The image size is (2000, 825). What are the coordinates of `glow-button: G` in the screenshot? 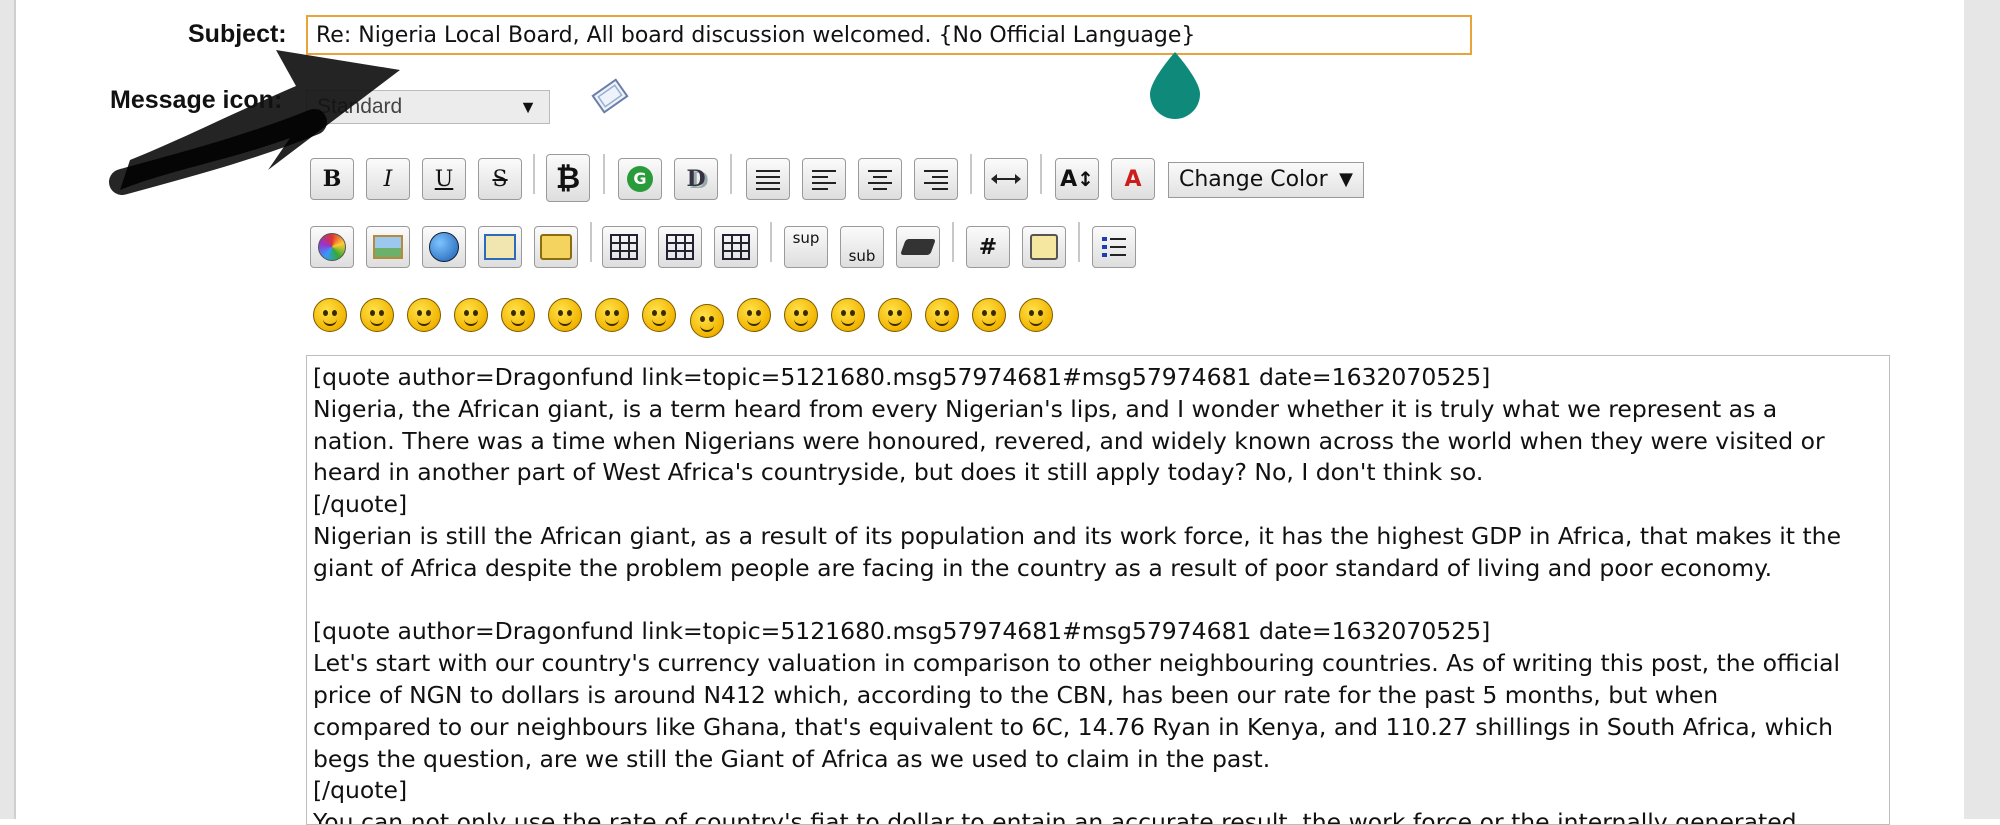 It's located at (640, 179).